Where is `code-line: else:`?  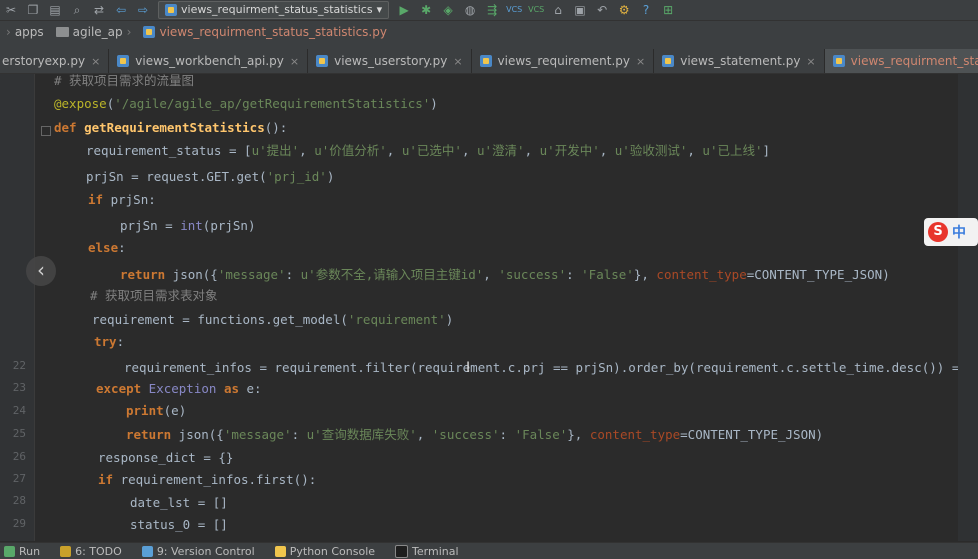 code-line: else: is located at coordinates (107, 248).